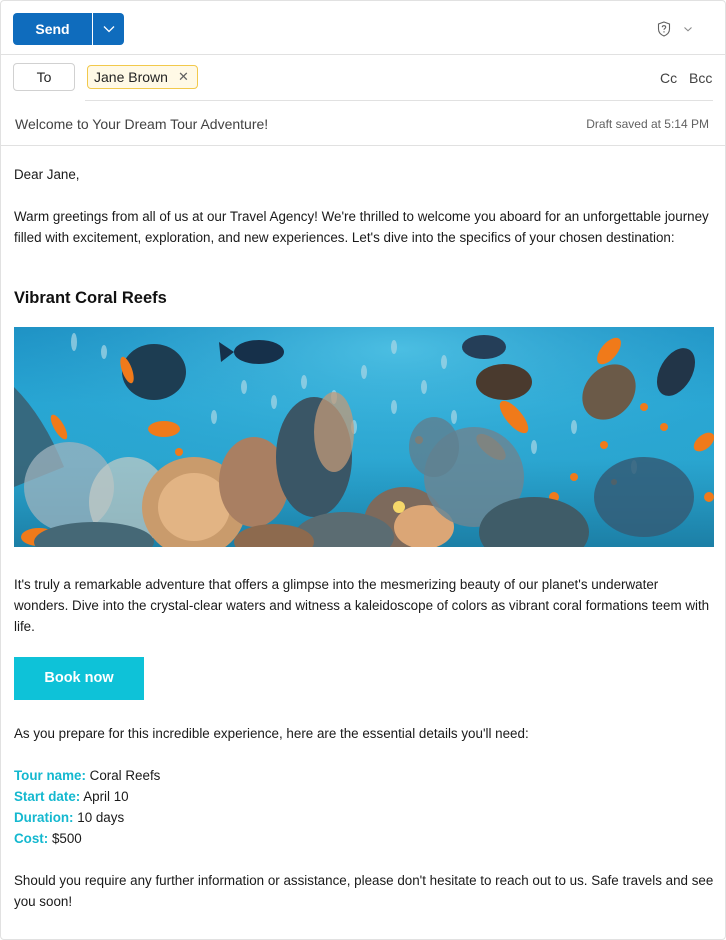 This screenshot has height=940, width=726. I want to click on recipient-chip: Jane Brown ✕, so click(142, 77).